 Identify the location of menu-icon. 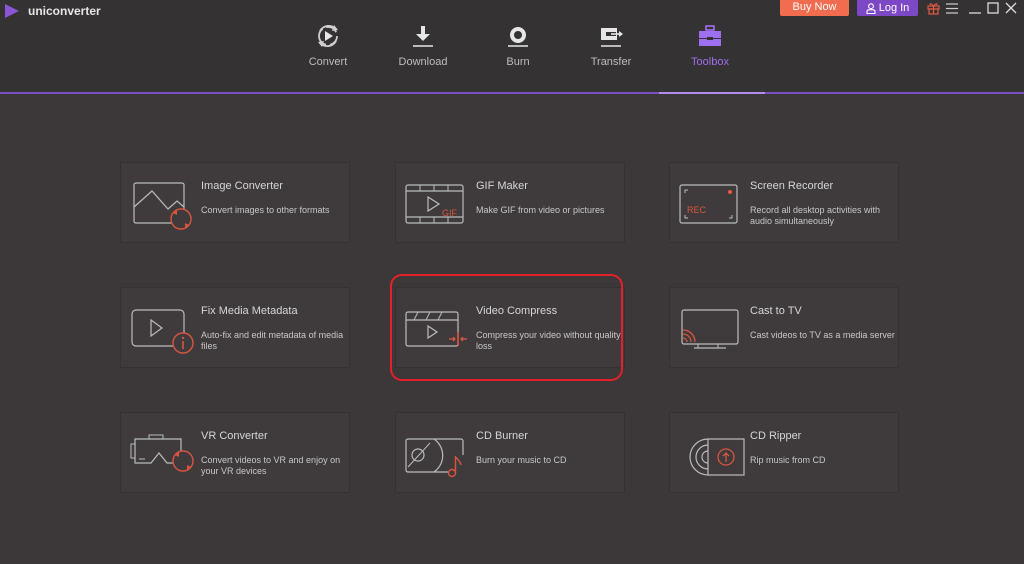
(952, 8).